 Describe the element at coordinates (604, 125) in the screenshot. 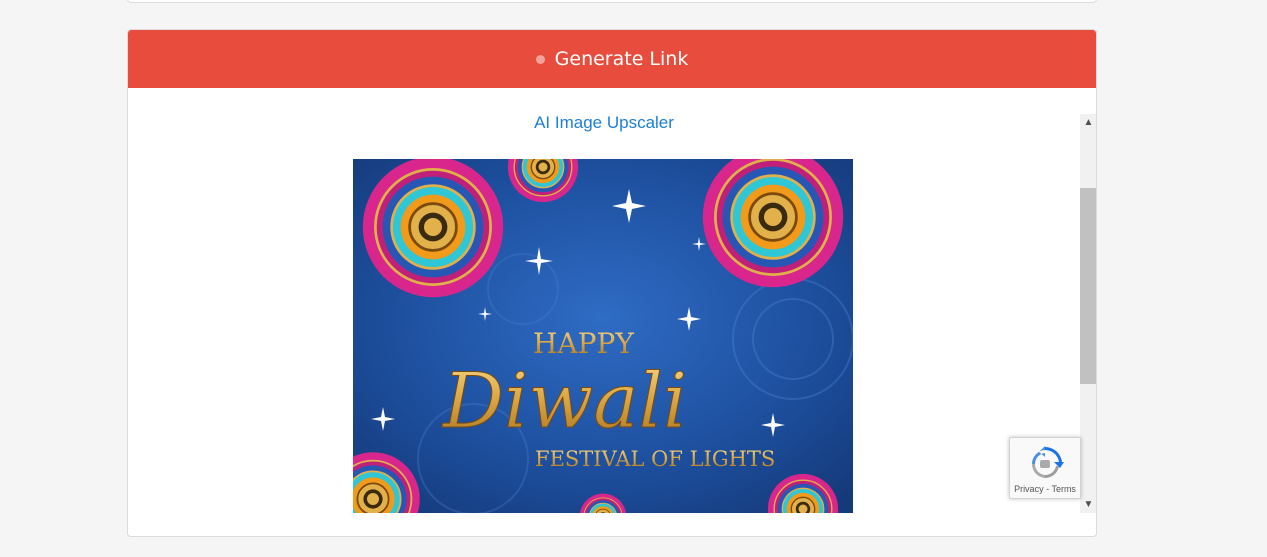

I see `ai-image-upscaler-link: AI Image Upscaler` at that location.